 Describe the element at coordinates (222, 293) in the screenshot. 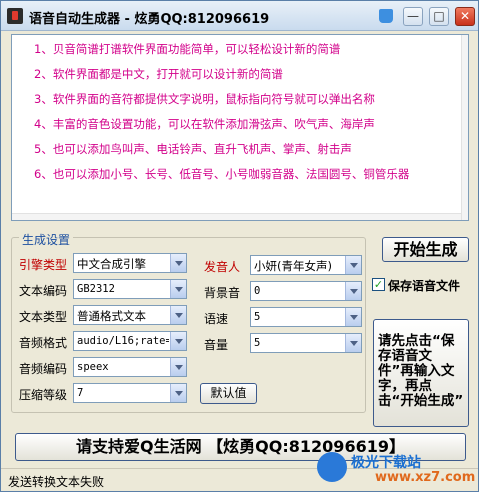

I see `bg-sound-label: 背景音` at that location.